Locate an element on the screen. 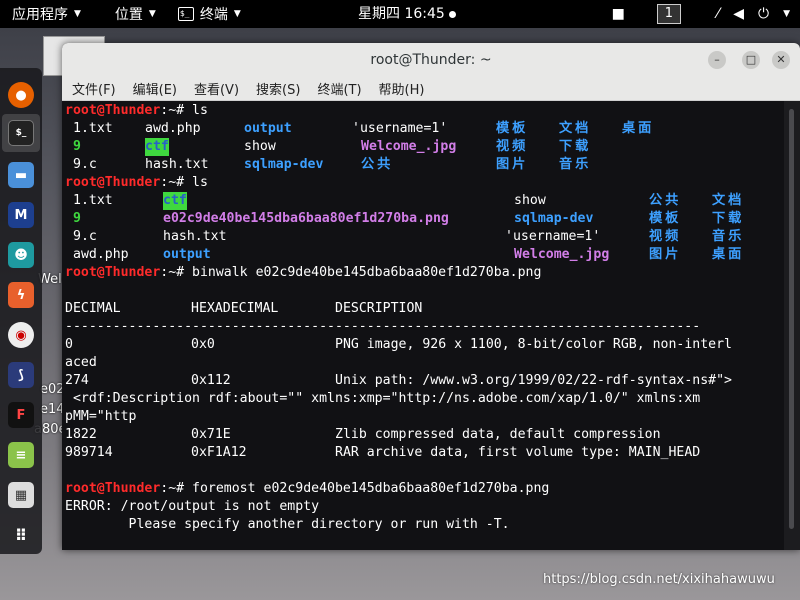  places-menu: 位置 ▼ is located at coordinates (124, 14).